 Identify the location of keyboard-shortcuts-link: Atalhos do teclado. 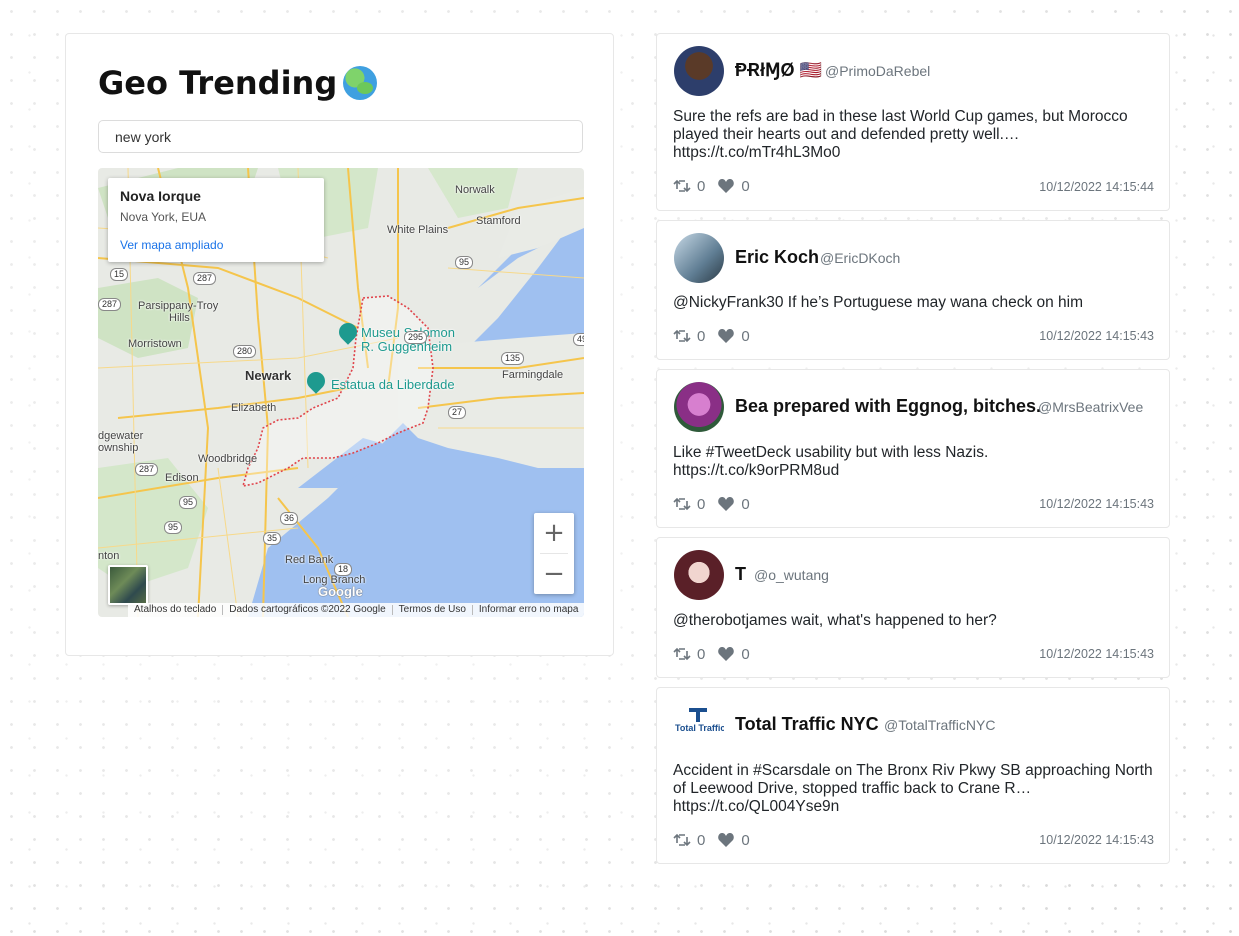
(176, 610).